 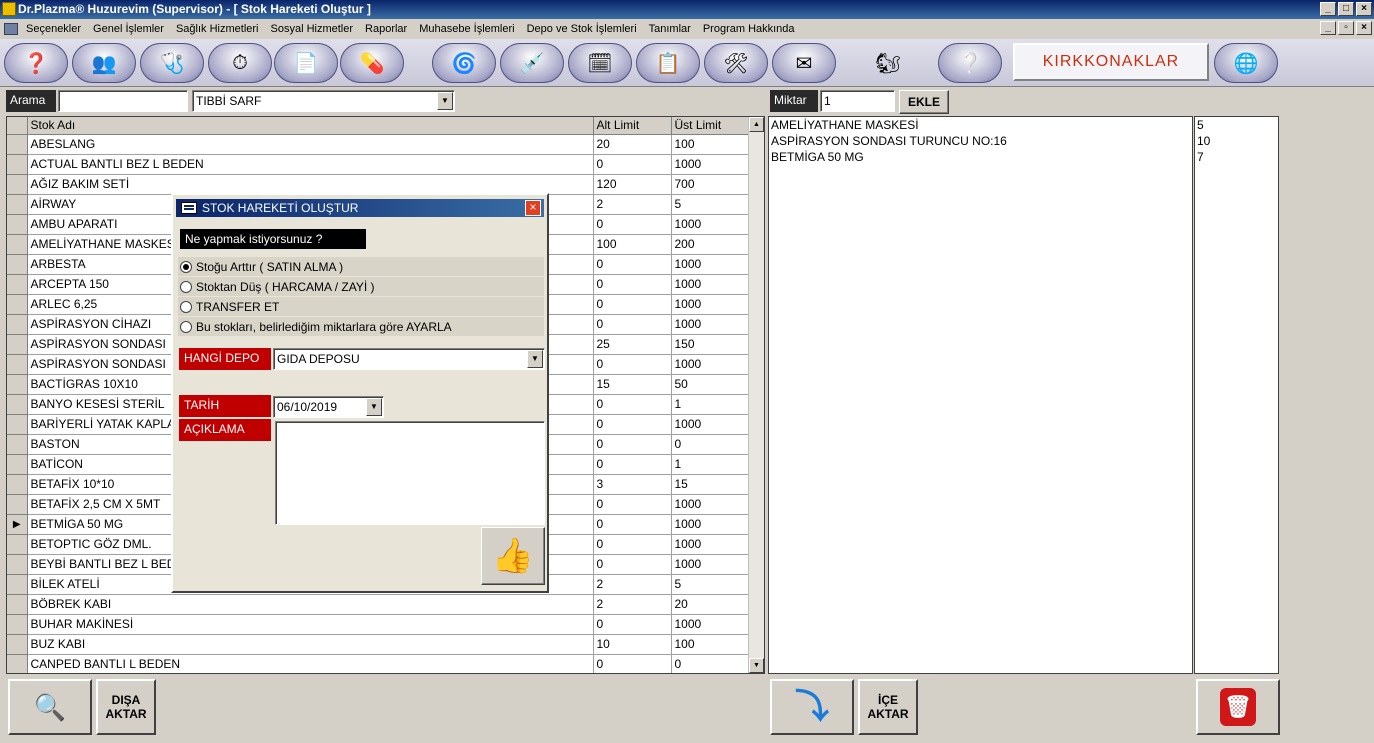 What do you see at coordinates (710, 126) in the screenshot?
I see `col-ust-limit: Üst Limit` at bounding box center [710, 126].